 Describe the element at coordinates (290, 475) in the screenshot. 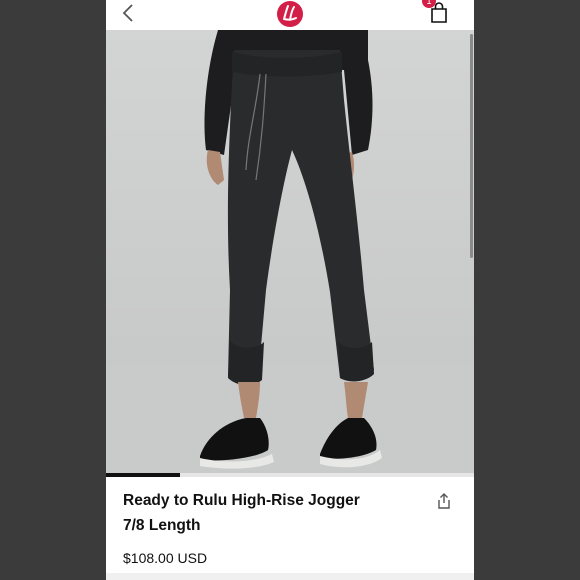

I see `gallery-progress` at that location.